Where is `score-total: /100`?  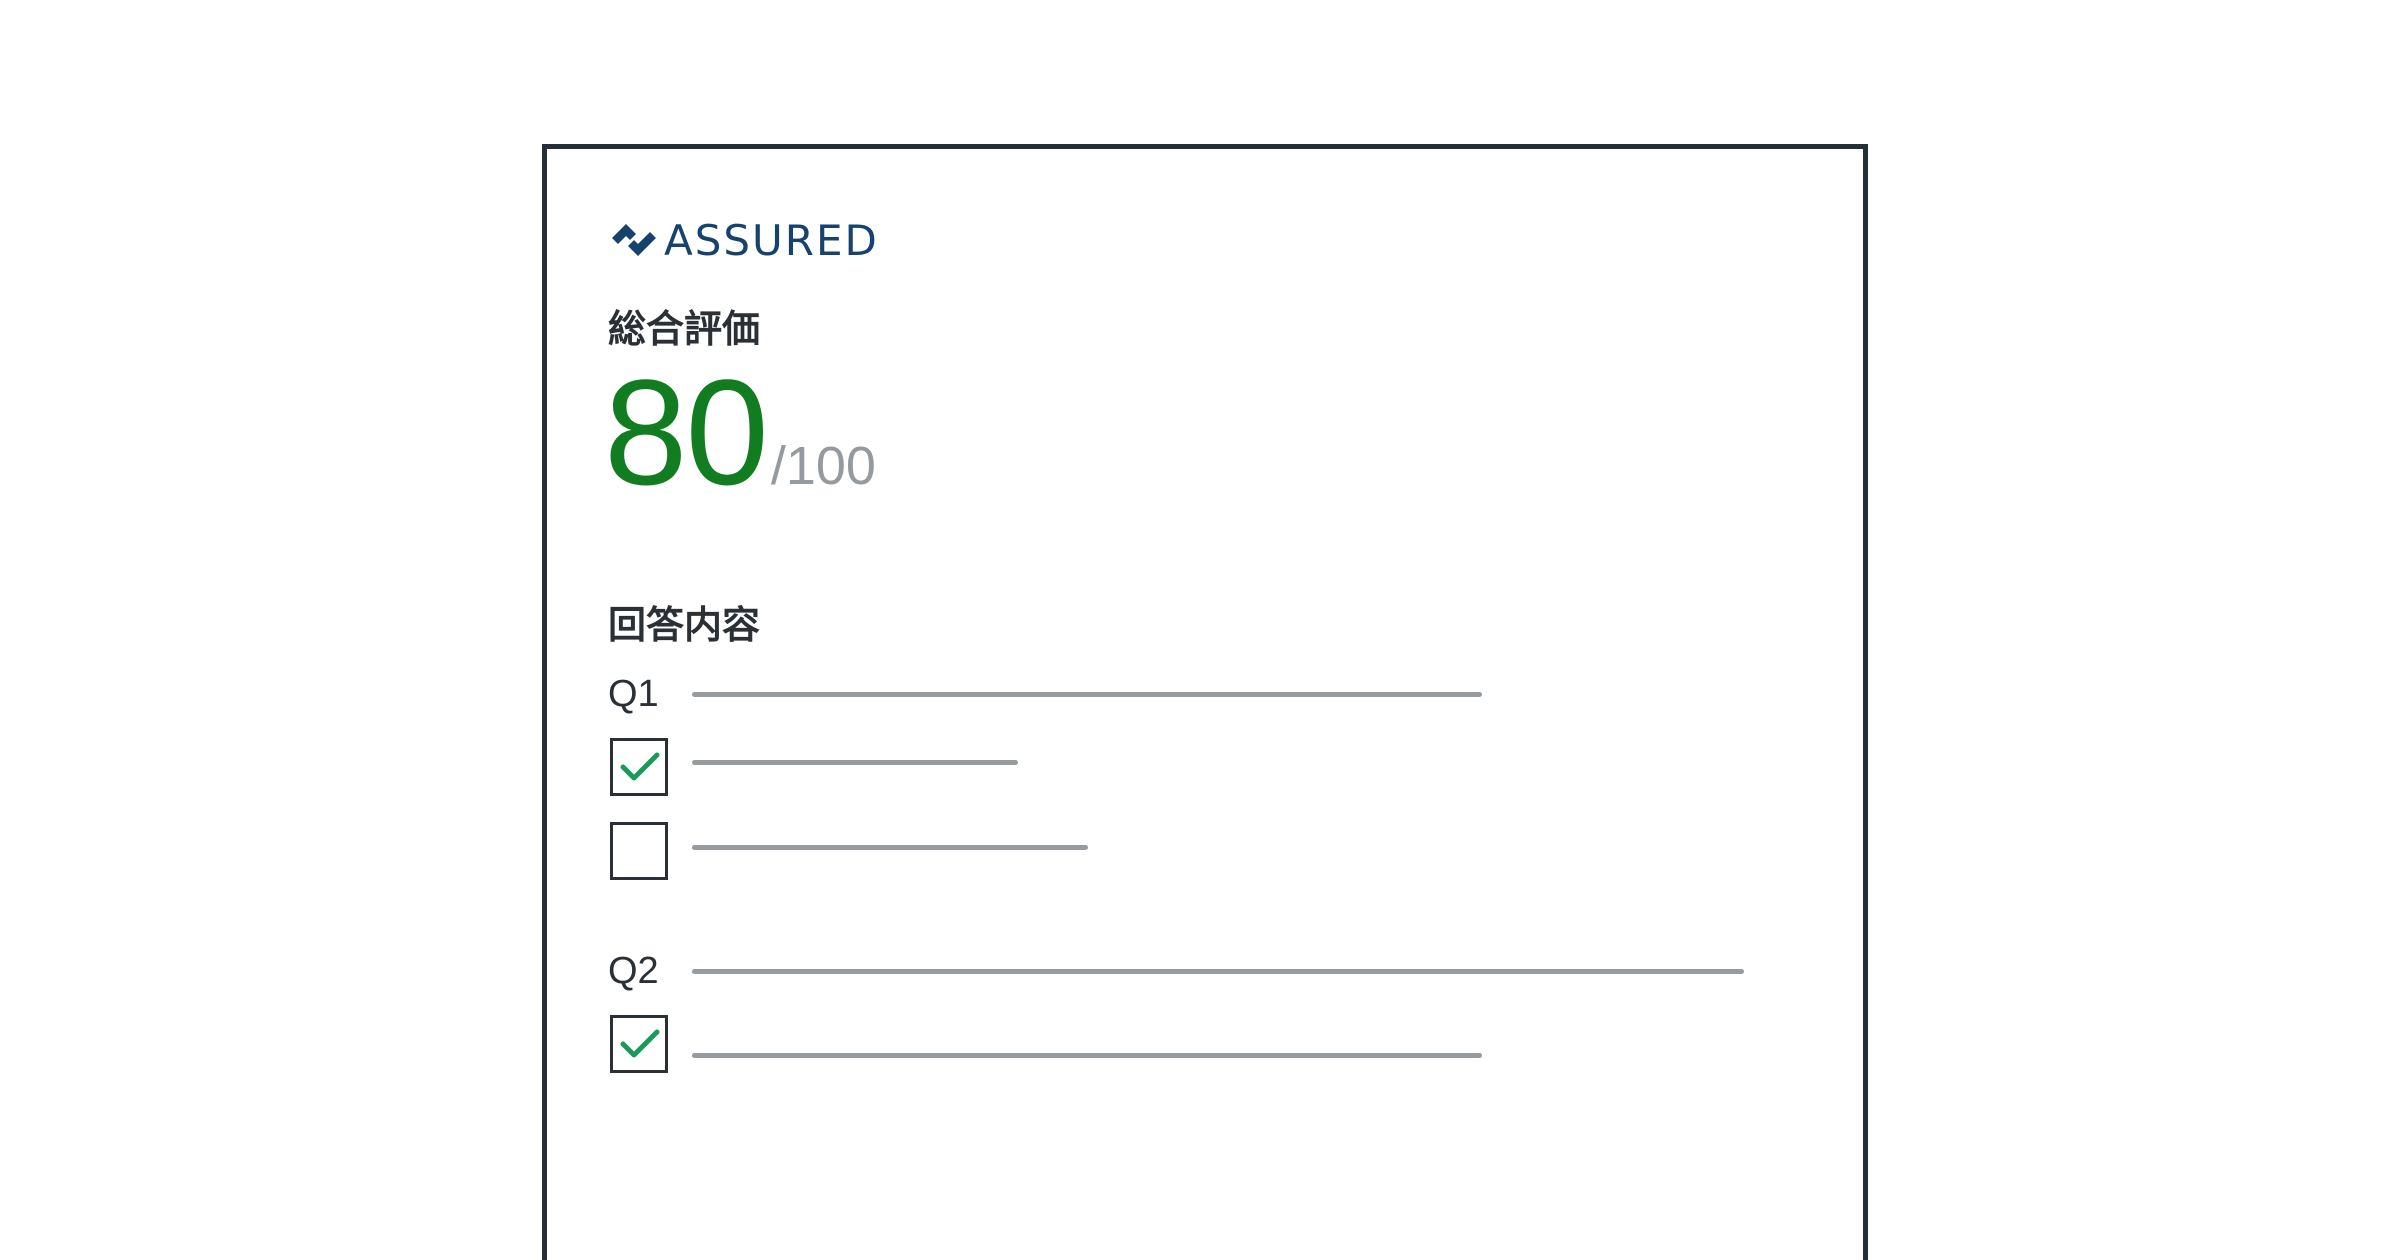
score-total: /100 is located at coordinates (823, 466).